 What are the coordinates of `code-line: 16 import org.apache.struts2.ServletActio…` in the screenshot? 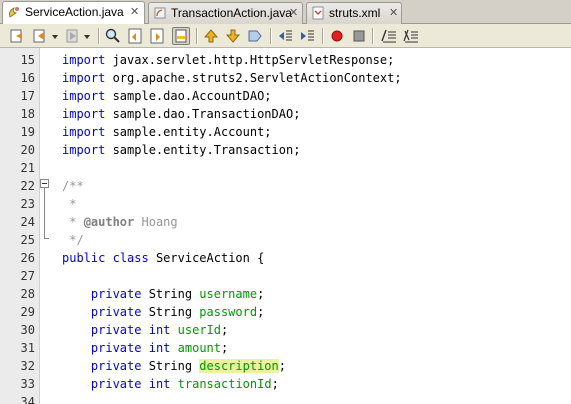 It's located at (285, 78).